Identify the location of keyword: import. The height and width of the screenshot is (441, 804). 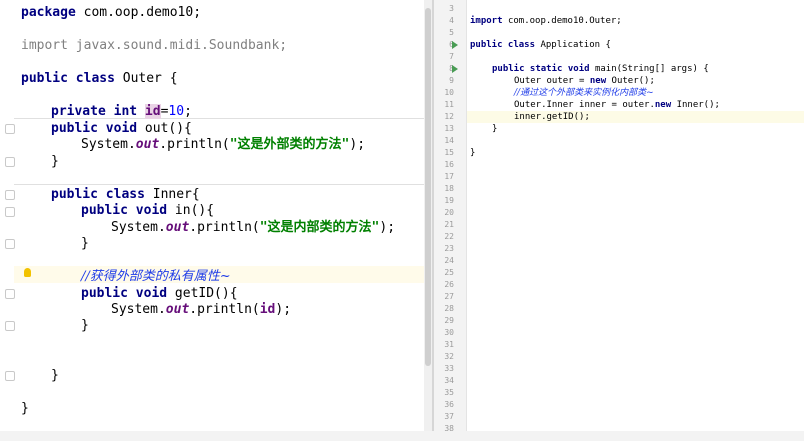
(44, 45).